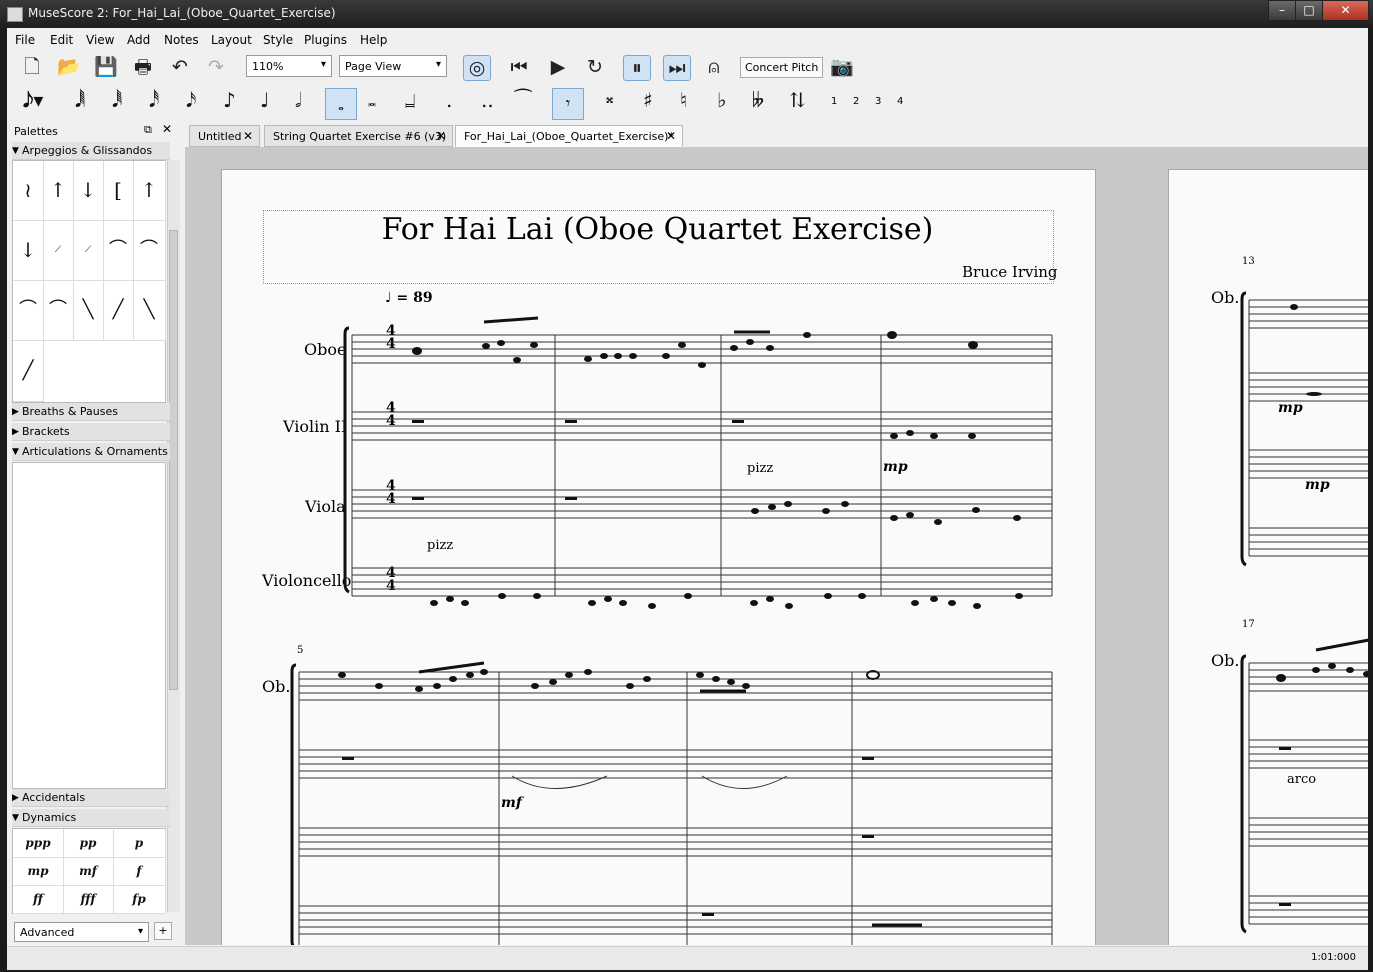  Describe the element at coordinates (834, 101) in the screenshot. I see `voice-1-button: 1` at that location.